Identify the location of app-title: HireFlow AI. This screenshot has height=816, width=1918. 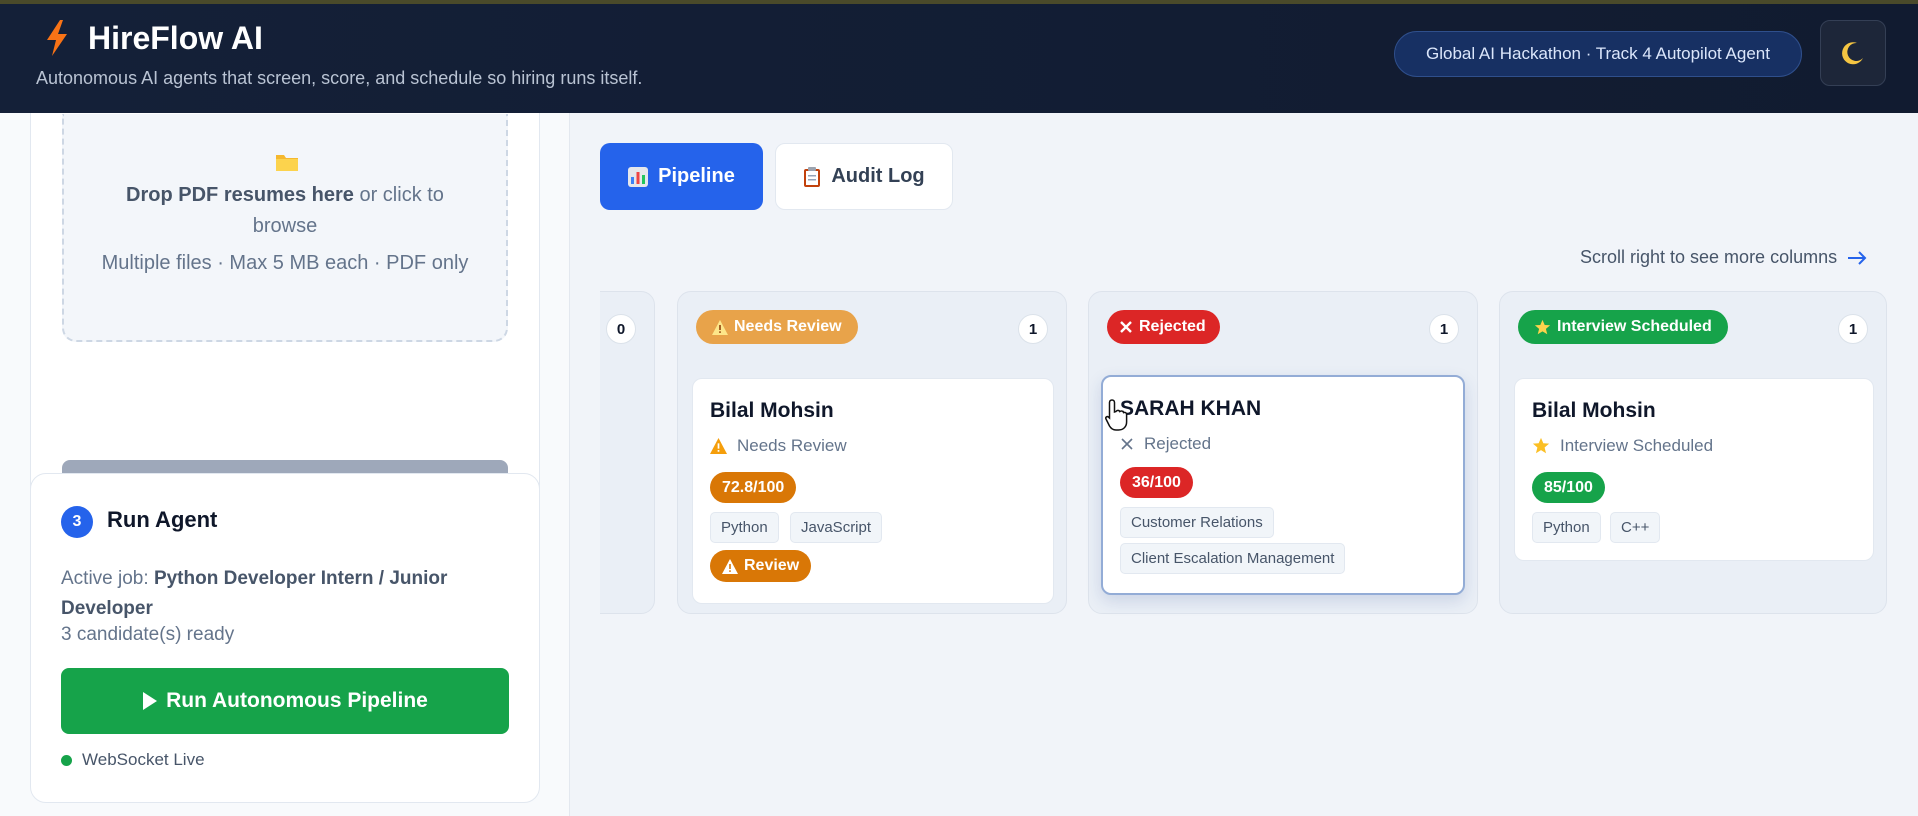
(175, 38).